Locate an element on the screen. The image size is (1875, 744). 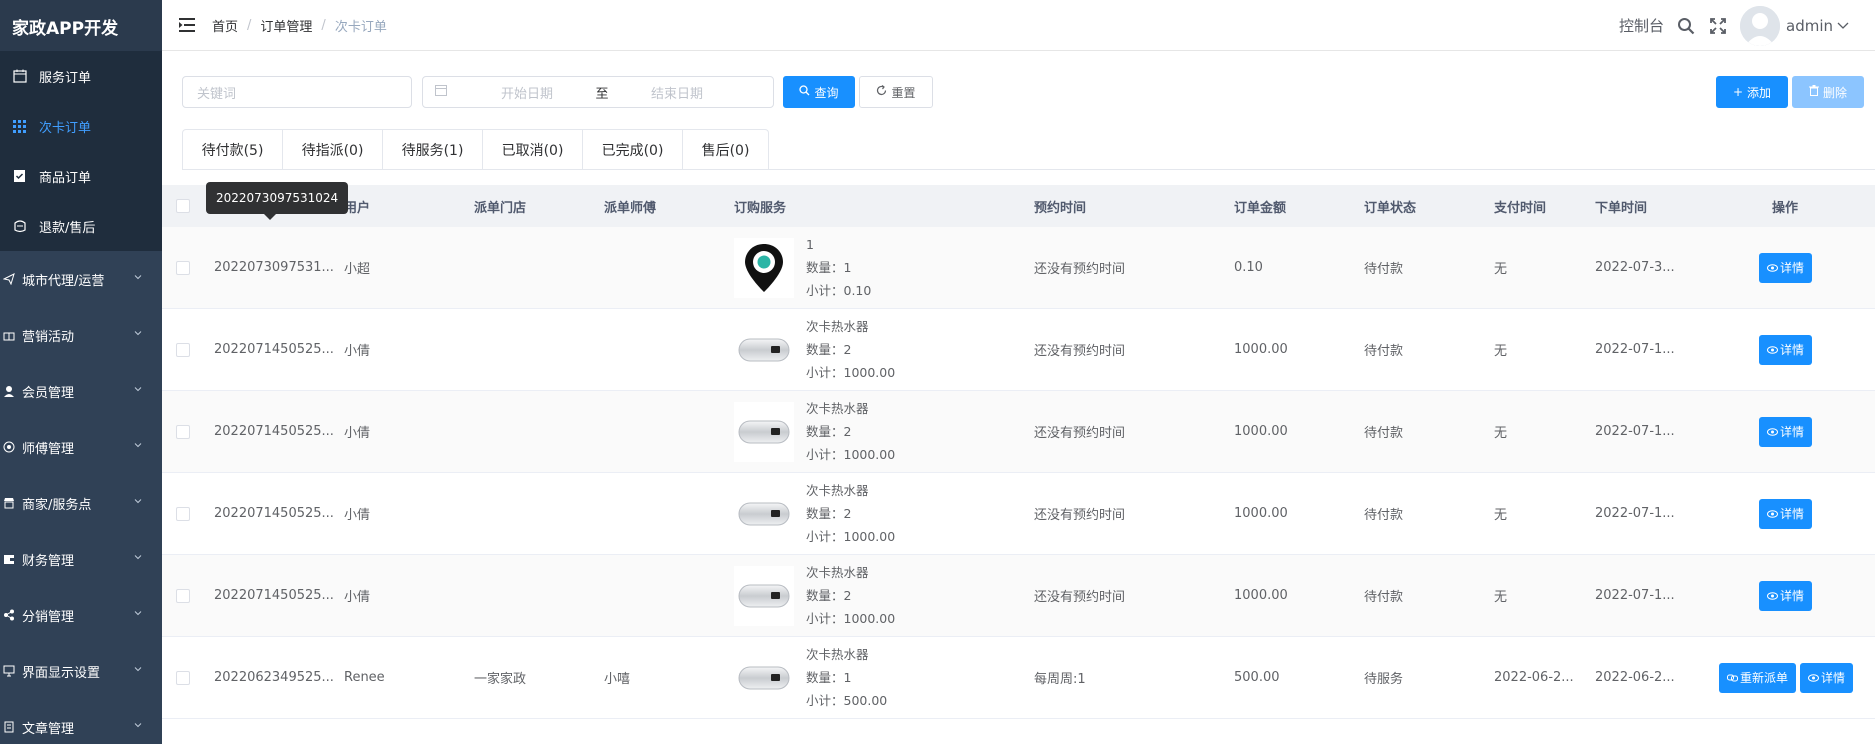
sidebar-item-distribution: 分销管理 is located at coordinates (81, 615).